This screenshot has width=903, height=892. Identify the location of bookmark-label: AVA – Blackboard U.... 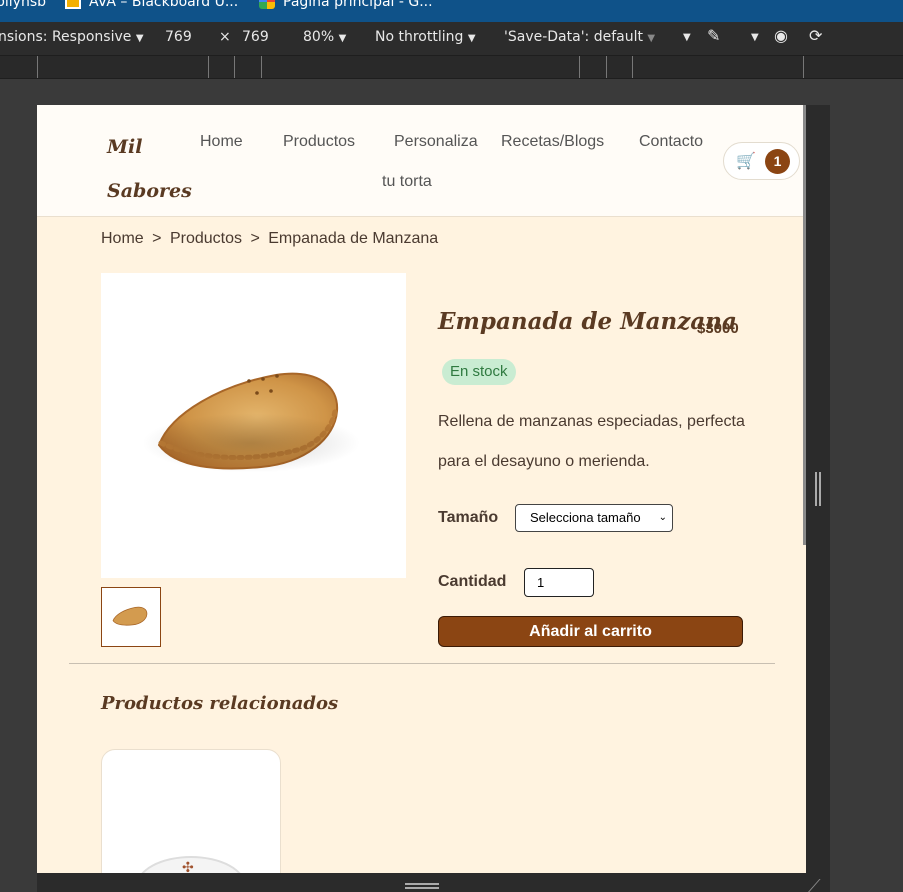
(164, 5).